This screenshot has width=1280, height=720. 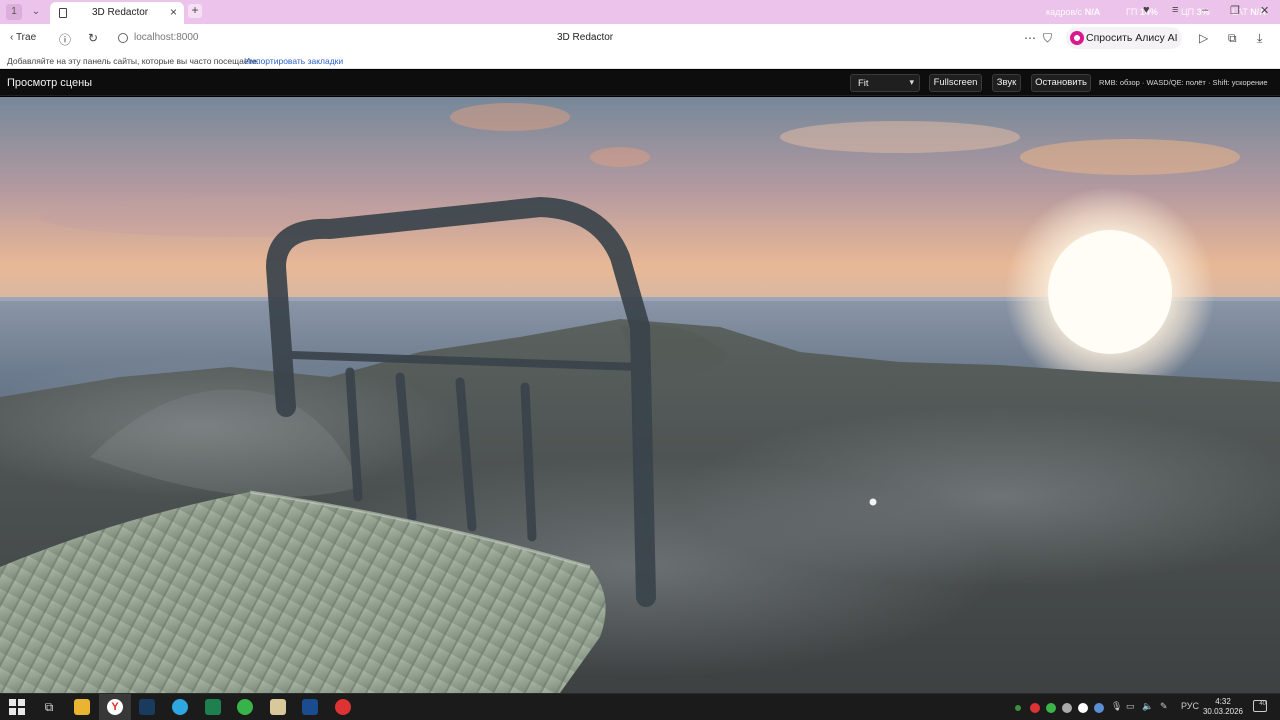 I want to click on taskbar: ⧉ Y 🎙 ▭ 🔈 ✎ РУС 4:32 30.03.2026 40, so click(x=640, y=706).